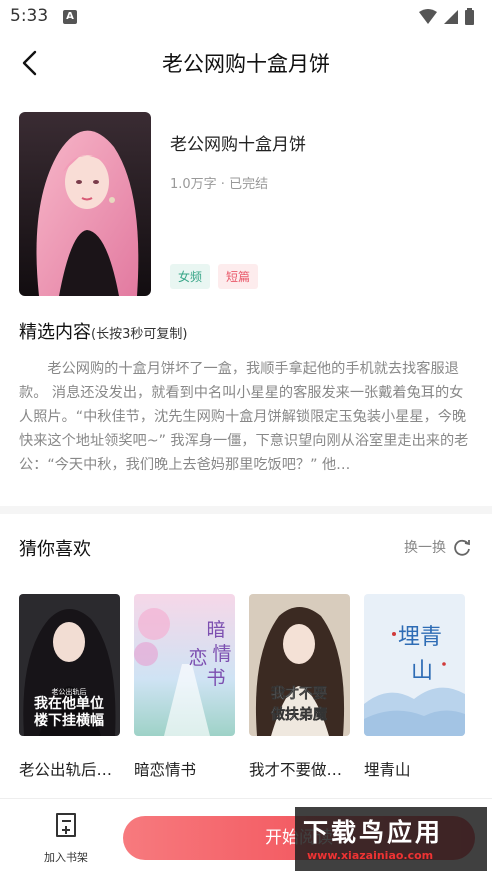  I want to click on recommend-title: 埋青山, so click(387, 770).